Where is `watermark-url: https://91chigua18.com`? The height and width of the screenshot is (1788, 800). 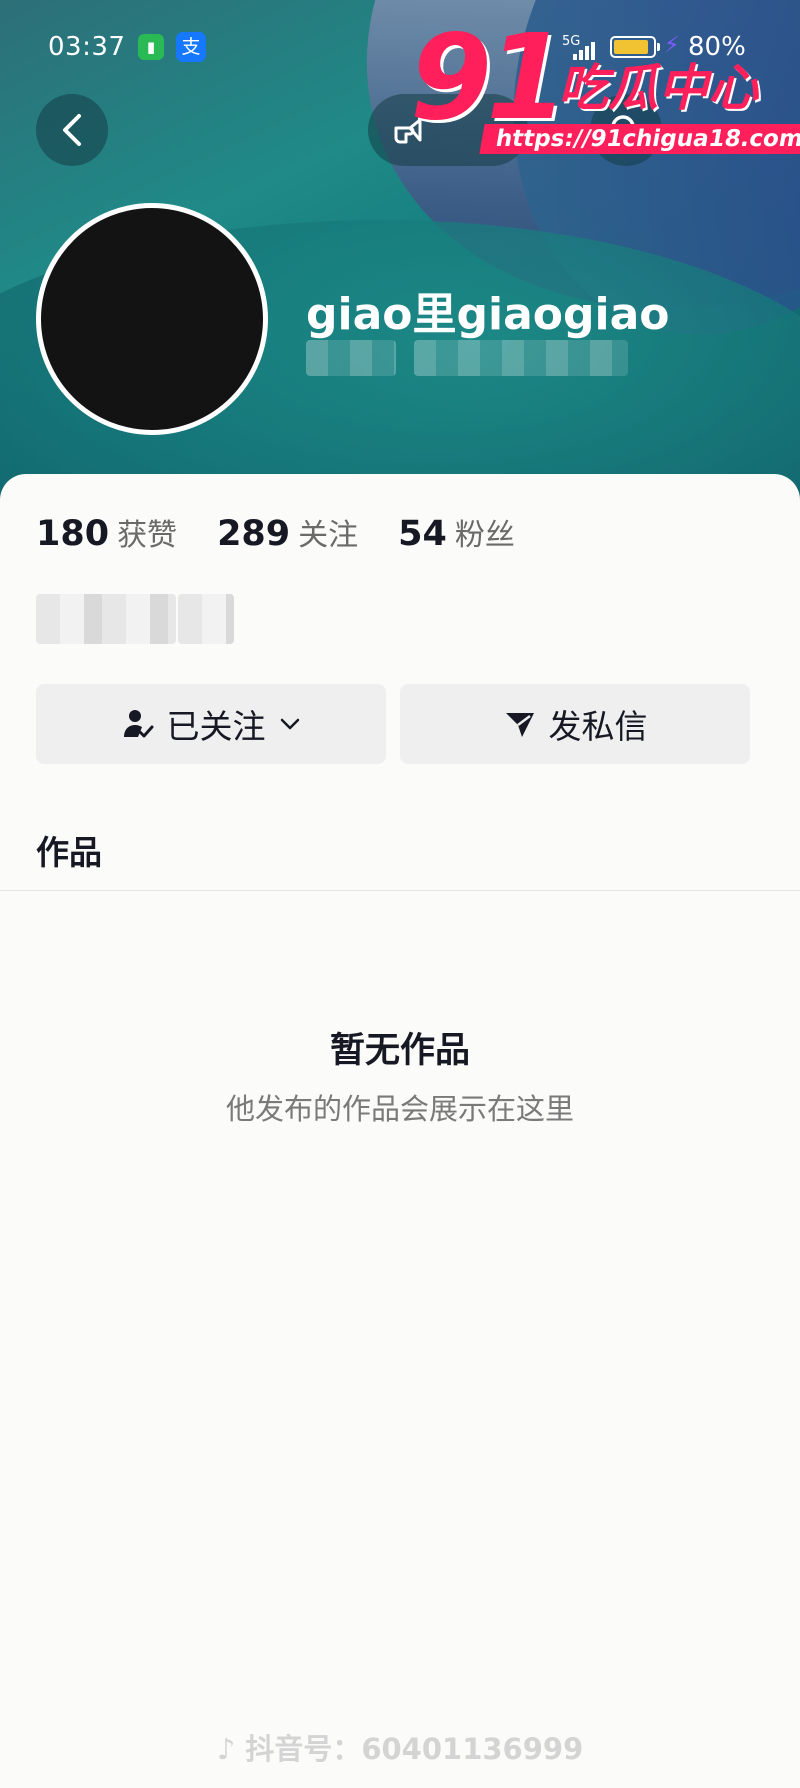 watermark-url: https://91chigua18.com is located at coordinates (639, 139).